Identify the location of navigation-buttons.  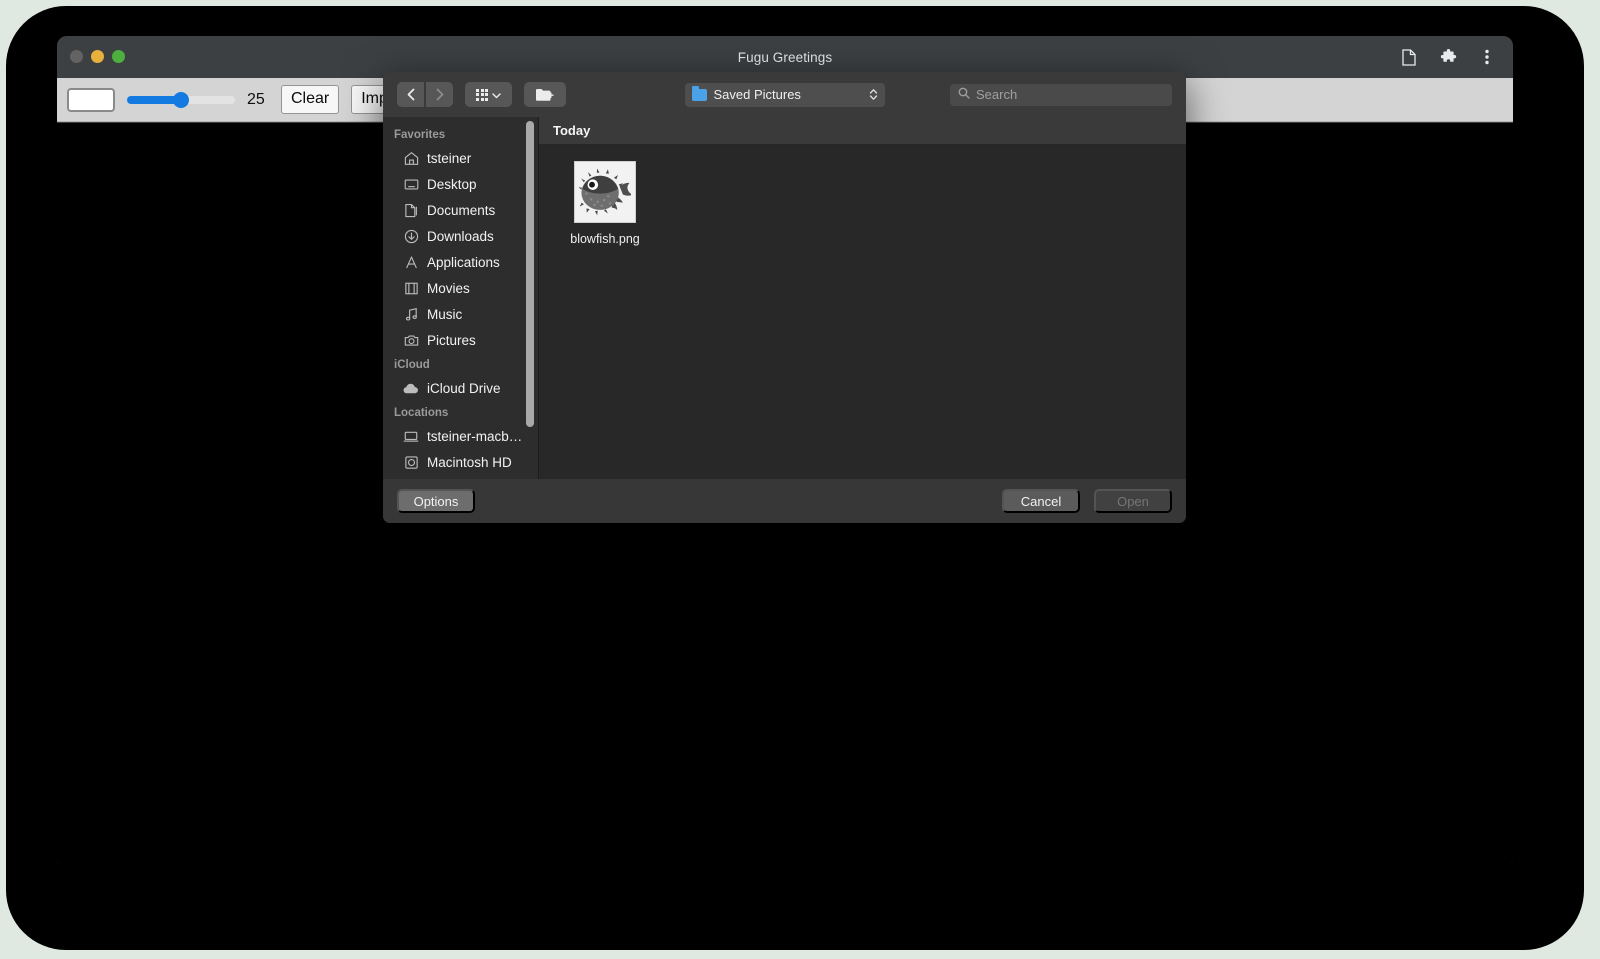
(425, 94).